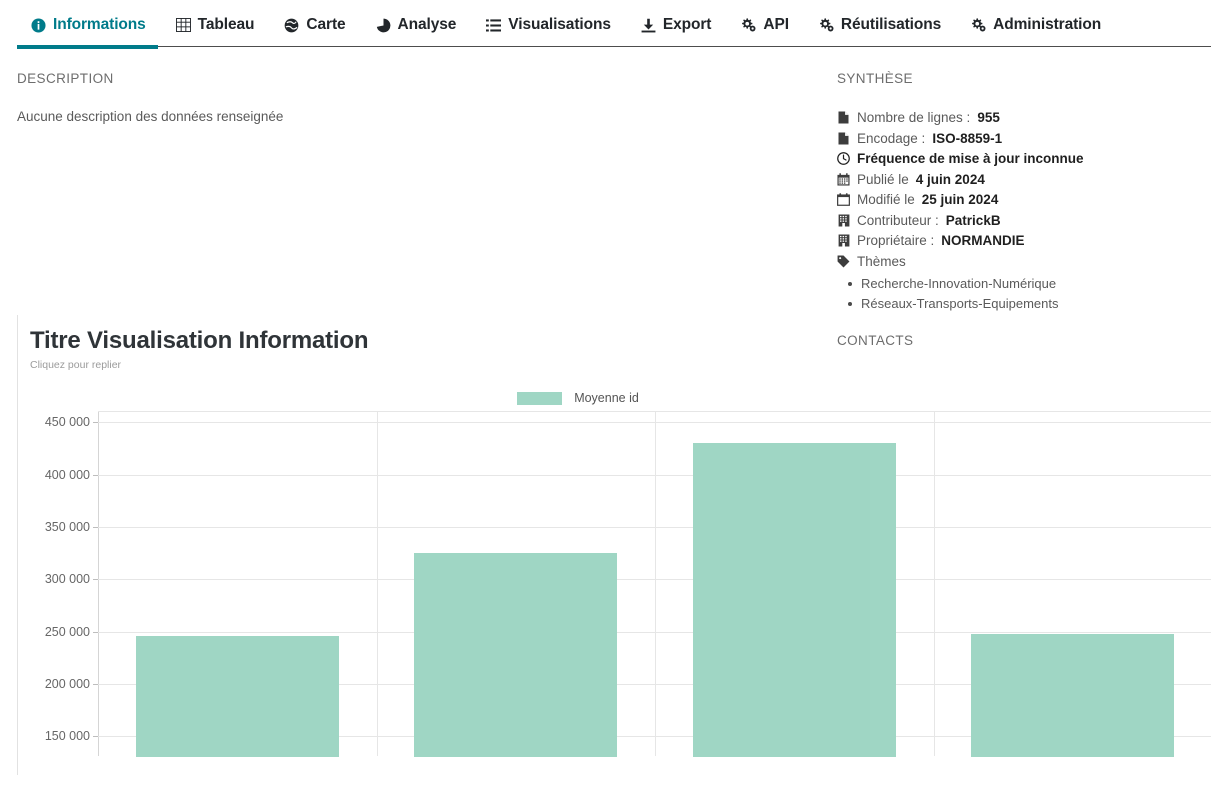 The height and width of the screenshot is (788, 1211). I want to click on y-axis-tick-label: 400 000, so click(71, 474).